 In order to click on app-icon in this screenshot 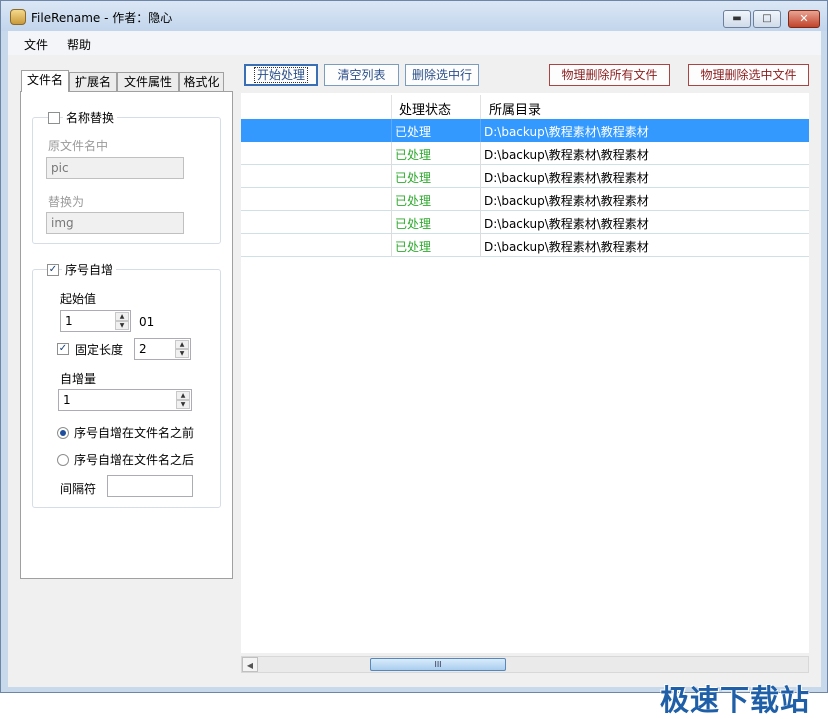, I will do `click(18, 17)`.